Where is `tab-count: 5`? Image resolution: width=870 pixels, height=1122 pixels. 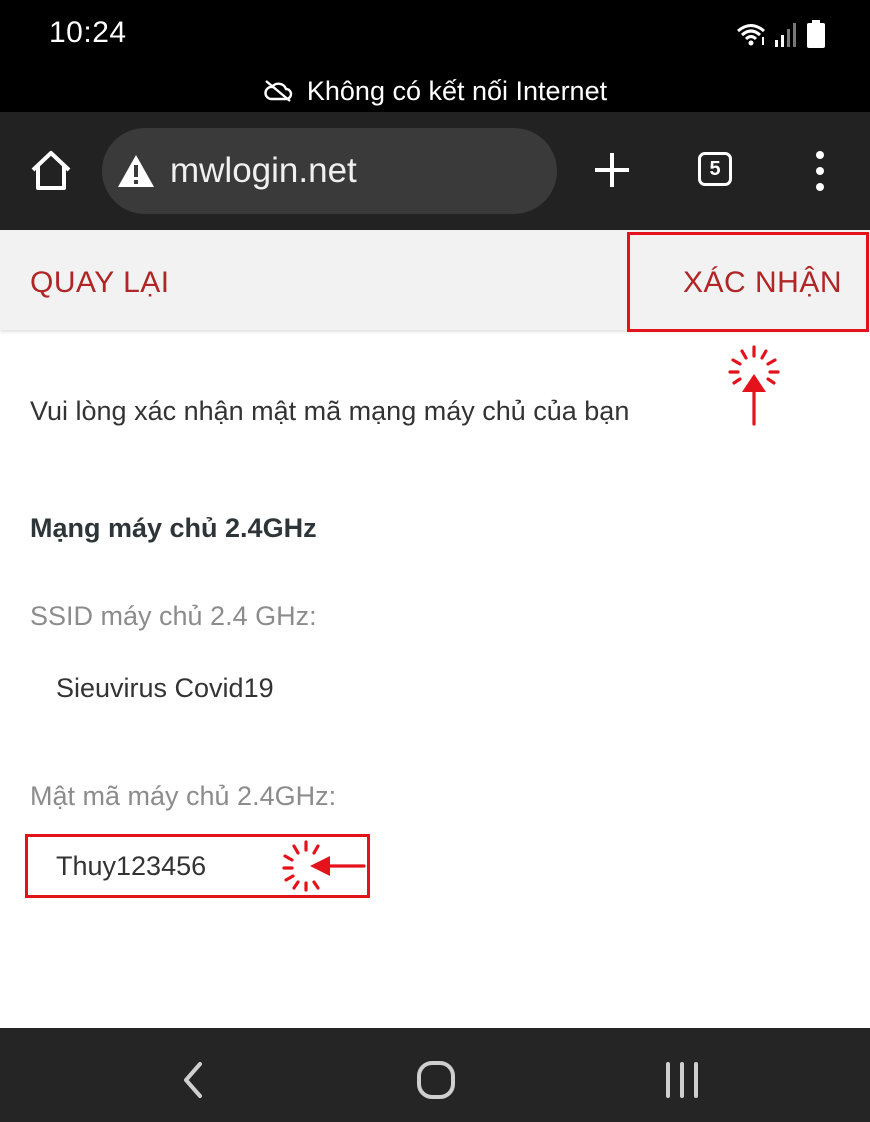
tab-count: 5 is located at coordinates (715, 168).